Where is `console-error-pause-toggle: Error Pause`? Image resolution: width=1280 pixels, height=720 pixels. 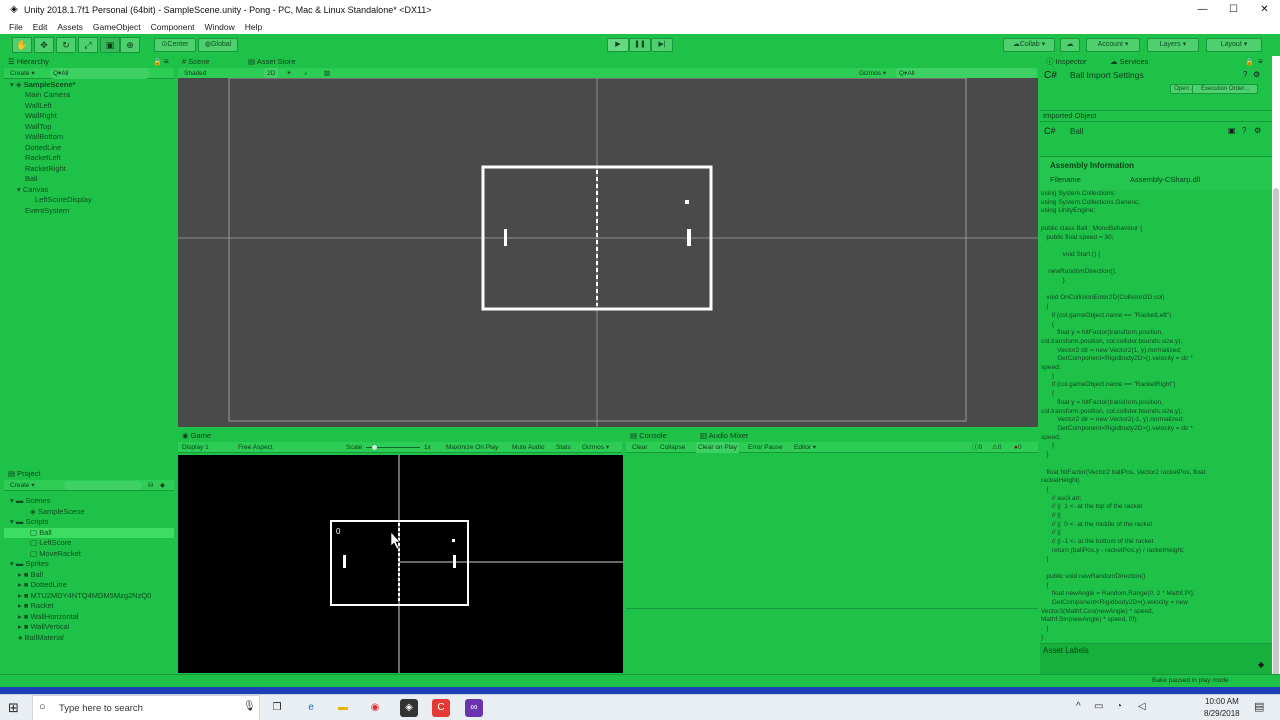 console-error-pause-toggle: Error Pause is located at coordinates (765, 447).